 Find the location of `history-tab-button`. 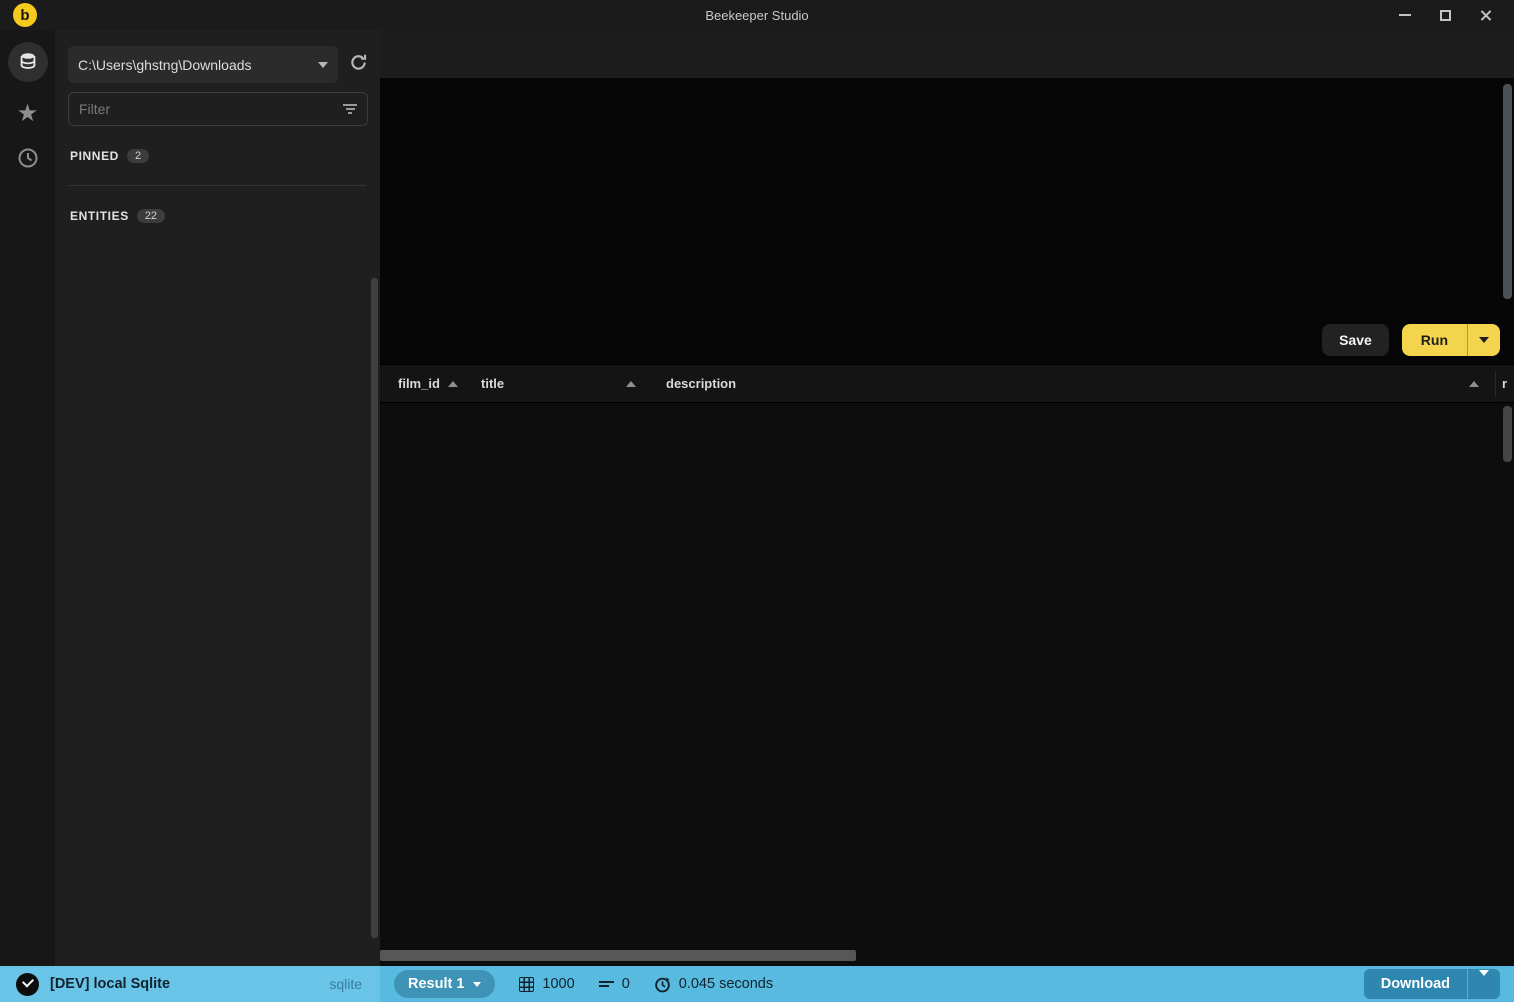

history-tab-button is located at coordinates (28, 158).